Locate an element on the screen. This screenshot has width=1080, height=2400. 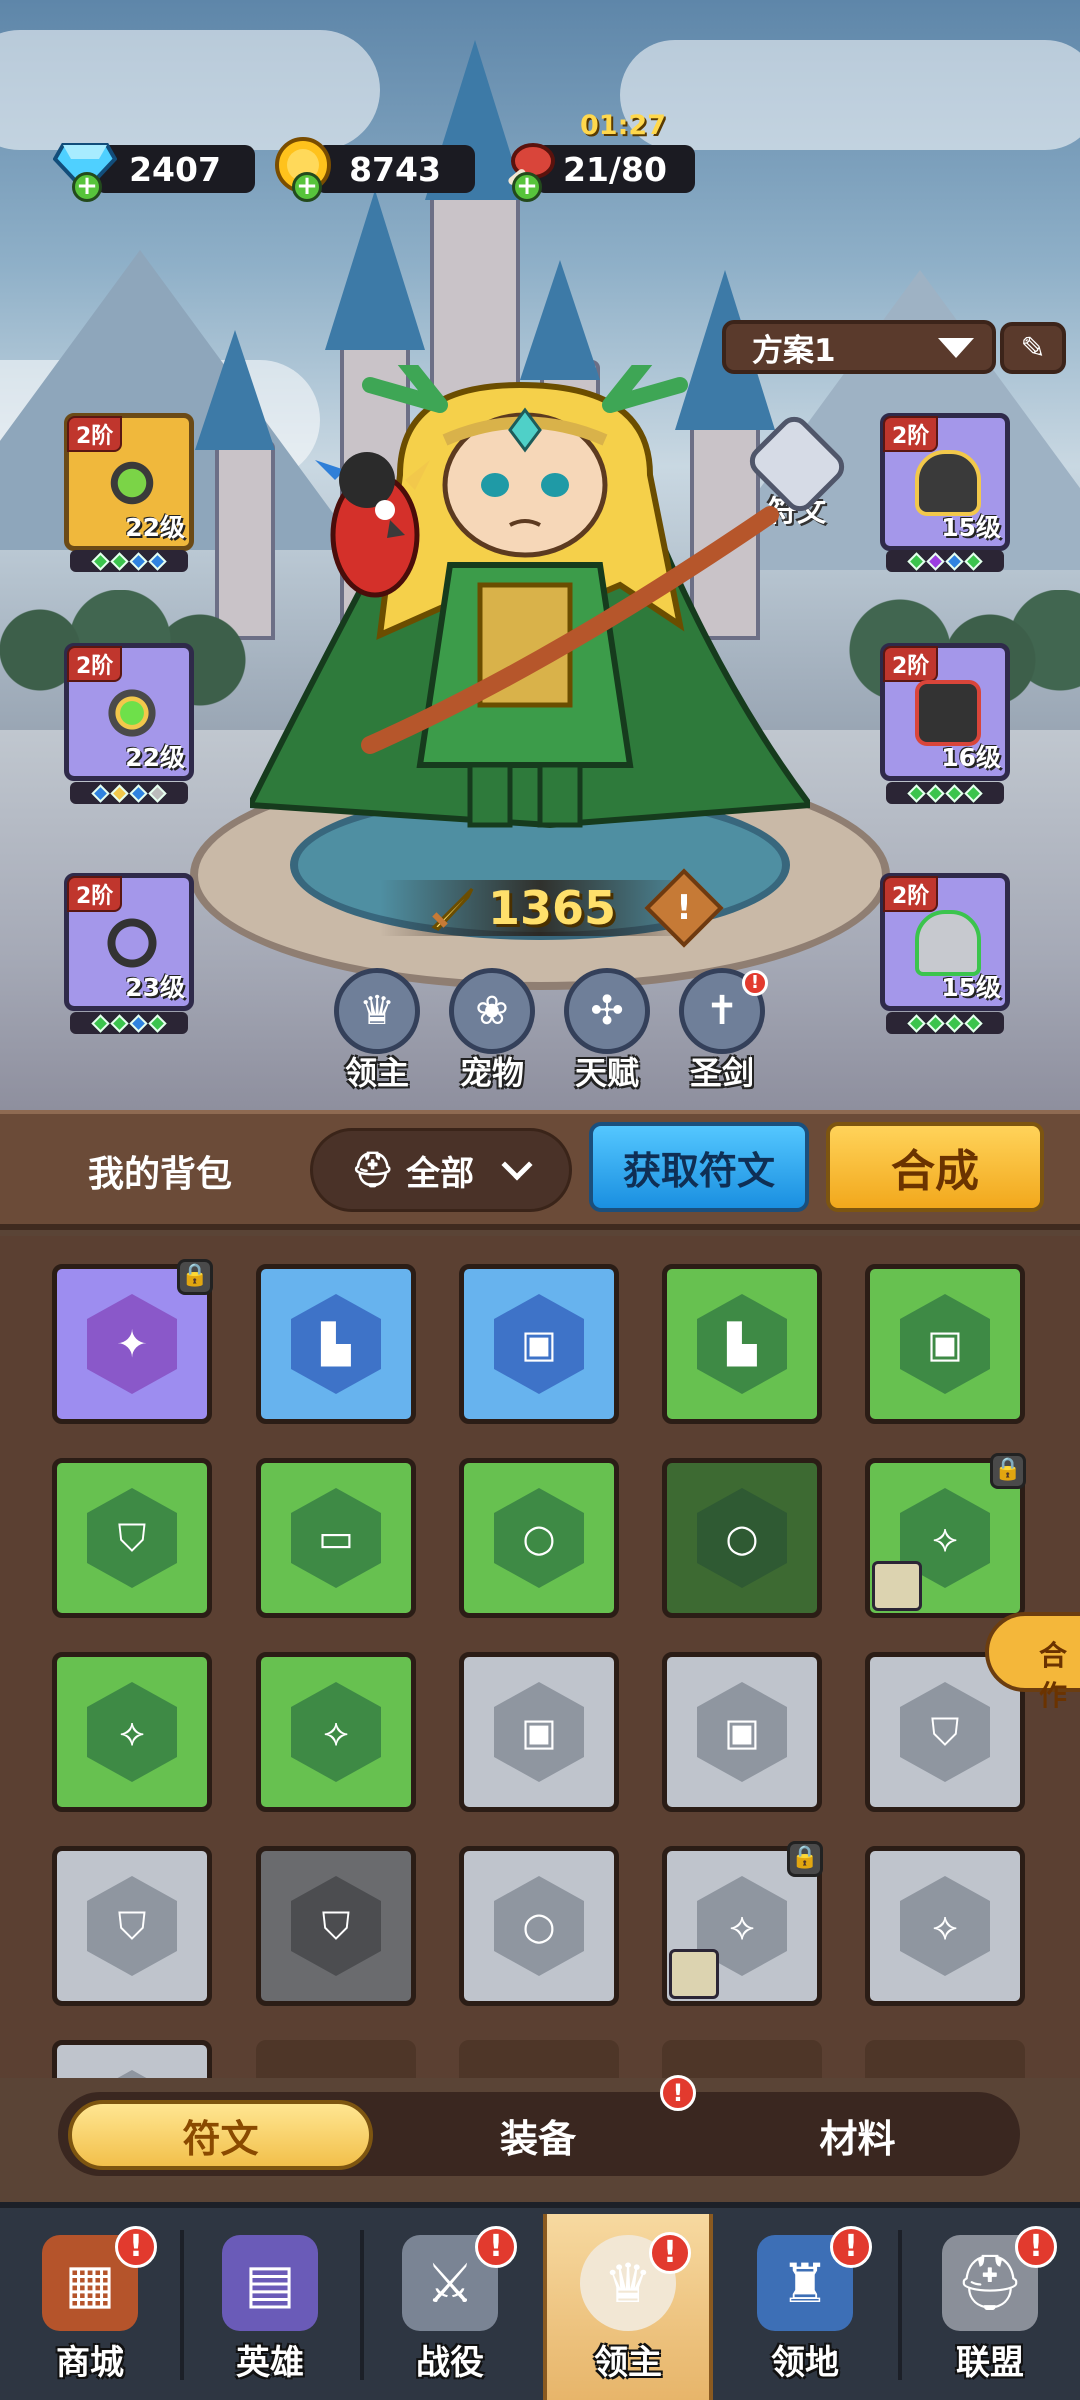
equip-slot-helmet: 2阶 15级 is located at coordinates (945, 482).